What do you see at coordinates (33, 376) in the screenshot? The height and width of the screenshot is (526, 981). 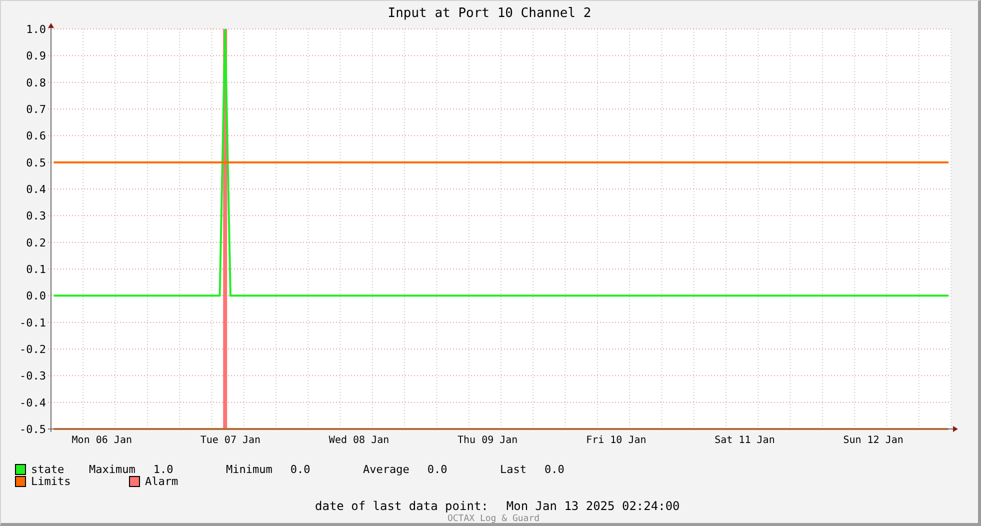 I see `y-tick-label: -0.3` at bounding box center [33, 376].